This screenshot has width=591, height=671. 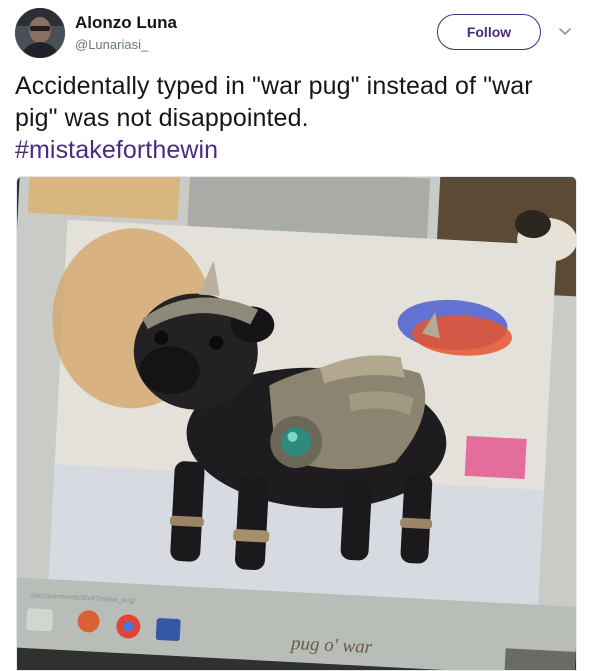 What do you see at coordinates (126, 34) in the screenshot?
I see `user-names: Alonzo Luna @Lunariasi_` at bounding box center [126, 34].